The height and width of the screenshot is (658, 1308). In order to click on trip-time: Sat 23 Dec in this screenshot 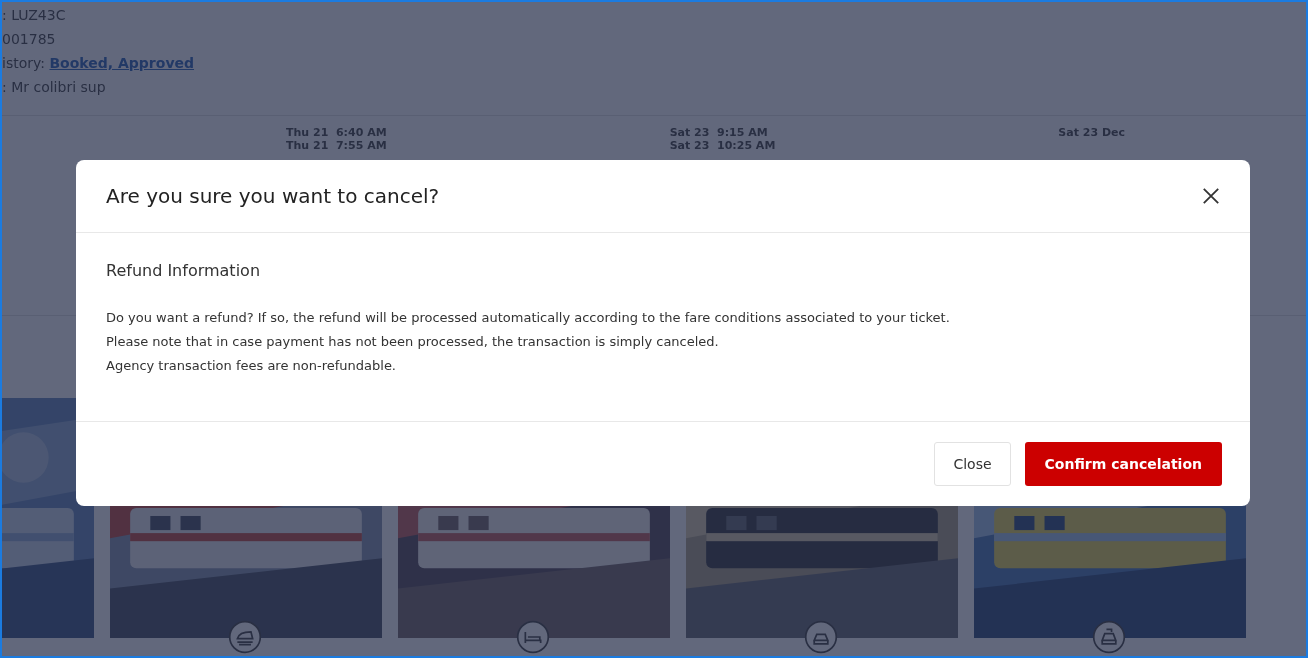, I will do `click(1091, 132)`.